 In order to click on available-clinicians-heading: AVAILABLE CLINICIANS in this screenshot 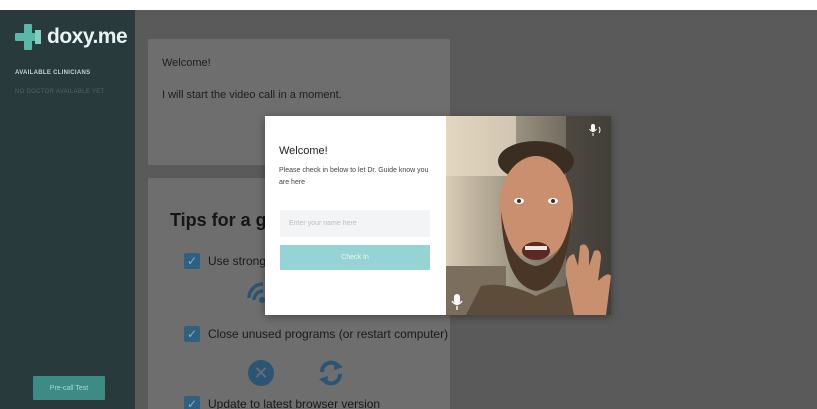, I will do `click(53, 73)`.